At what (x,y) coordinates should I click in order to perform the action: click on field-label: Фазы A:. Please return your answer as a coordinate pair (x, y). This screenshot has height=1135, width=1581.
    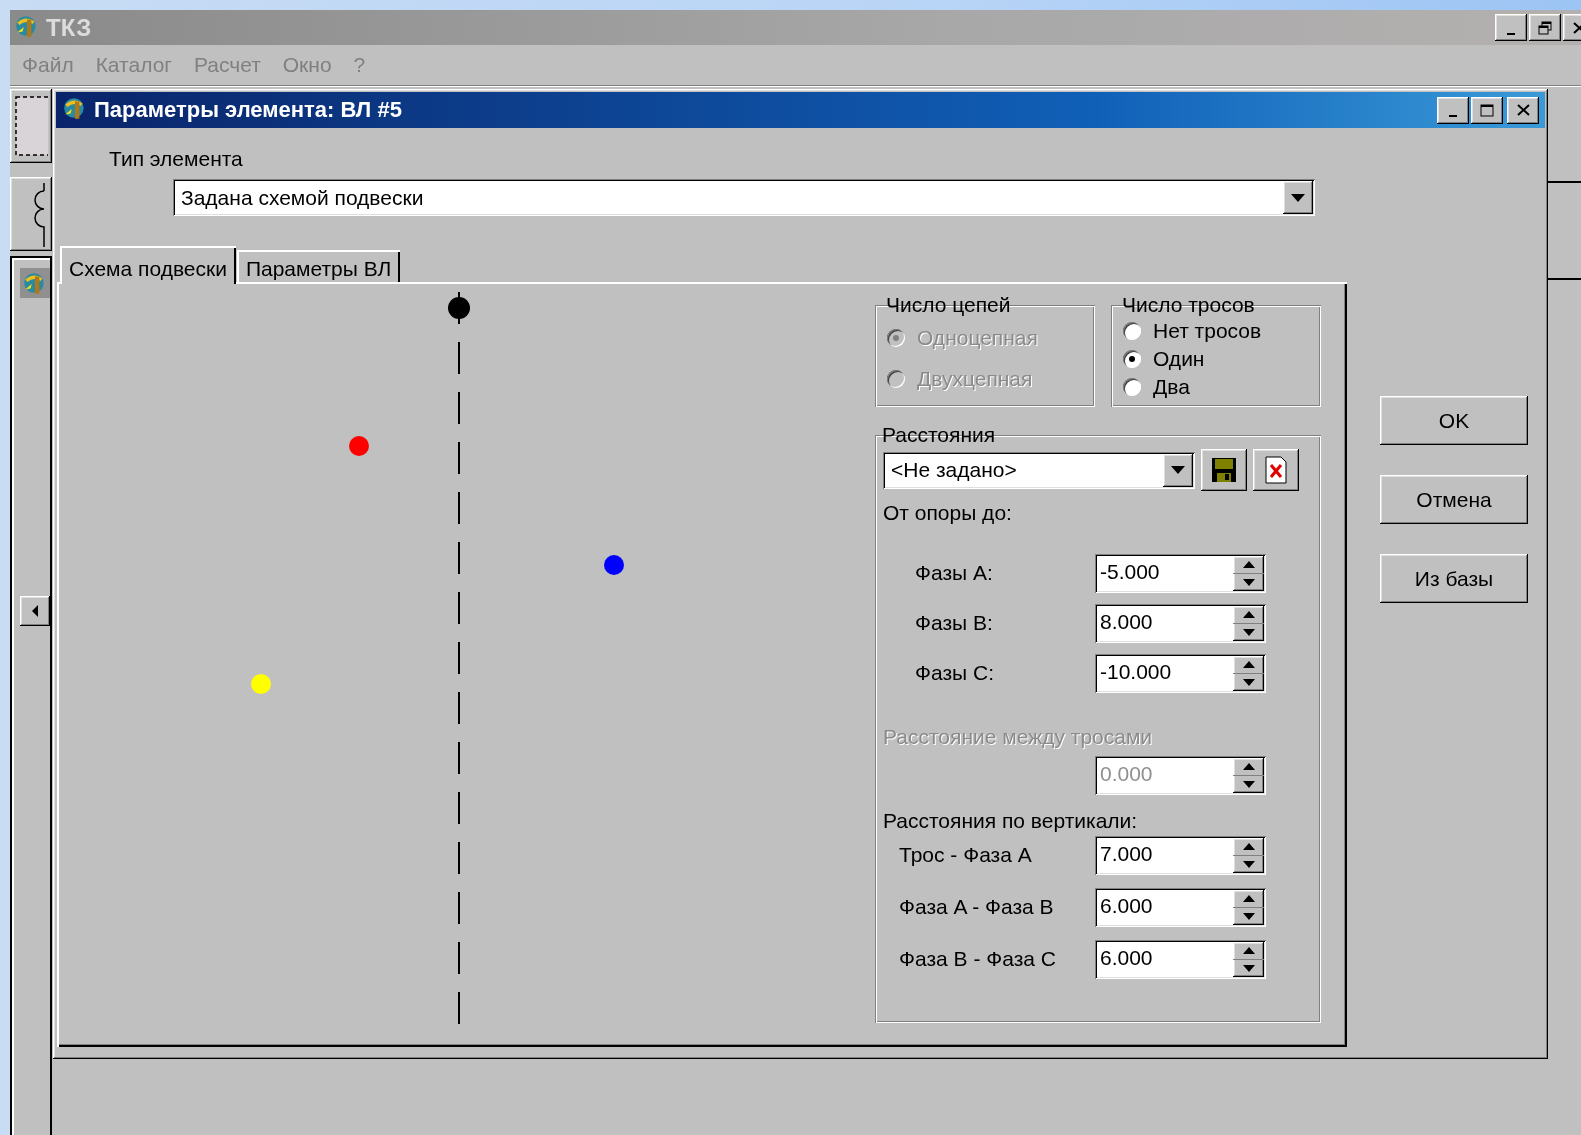
    Looking at the image, I should click on (954, 573).